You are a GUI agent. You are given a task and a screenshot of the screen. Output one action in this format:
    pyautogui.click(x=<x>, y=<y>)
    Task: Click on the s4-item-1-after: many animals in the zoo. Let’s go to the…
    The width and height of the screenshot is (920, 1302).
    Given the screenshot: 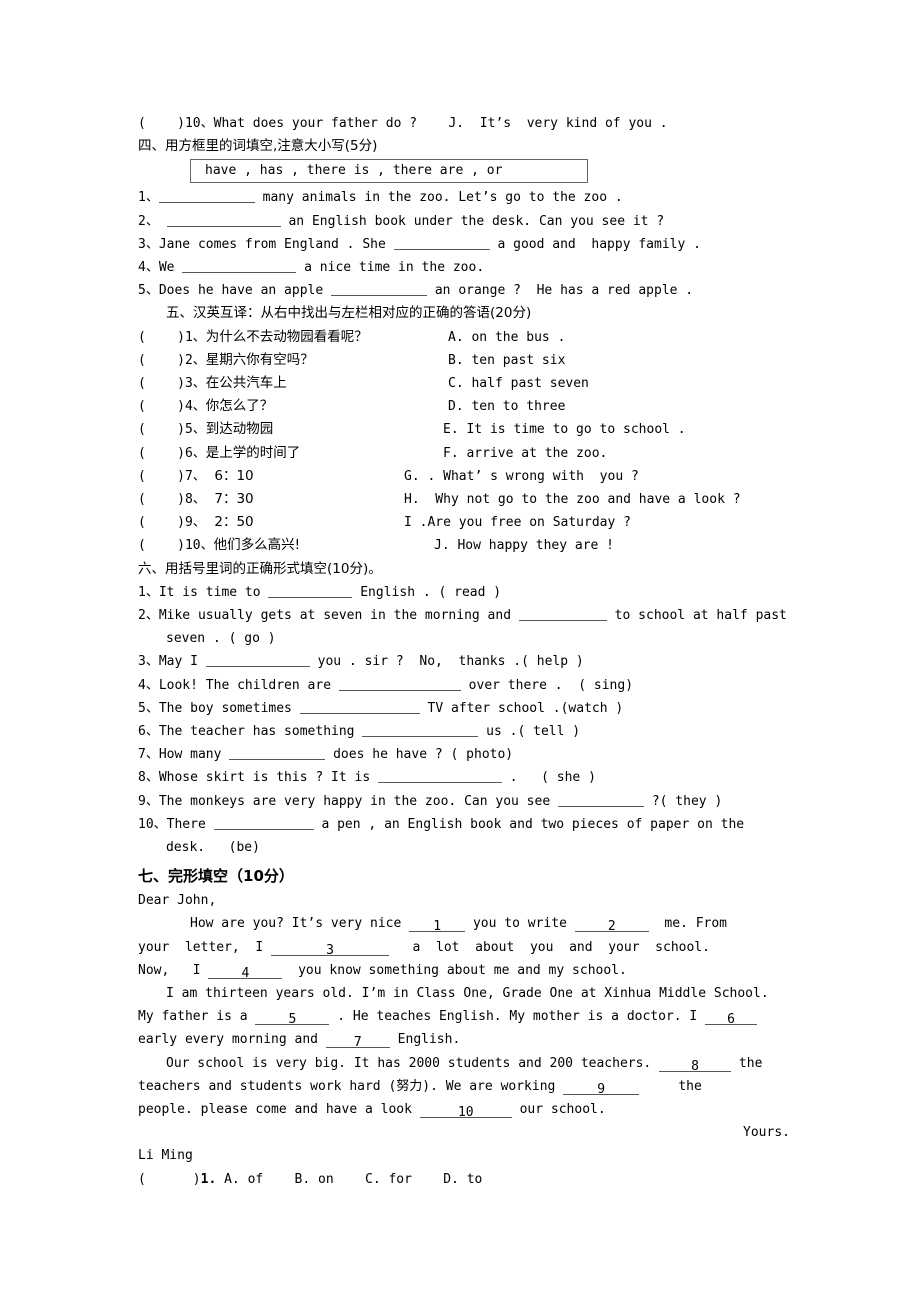 What is the action you would take?
    pyautogui.click(x=442, y=198)
    